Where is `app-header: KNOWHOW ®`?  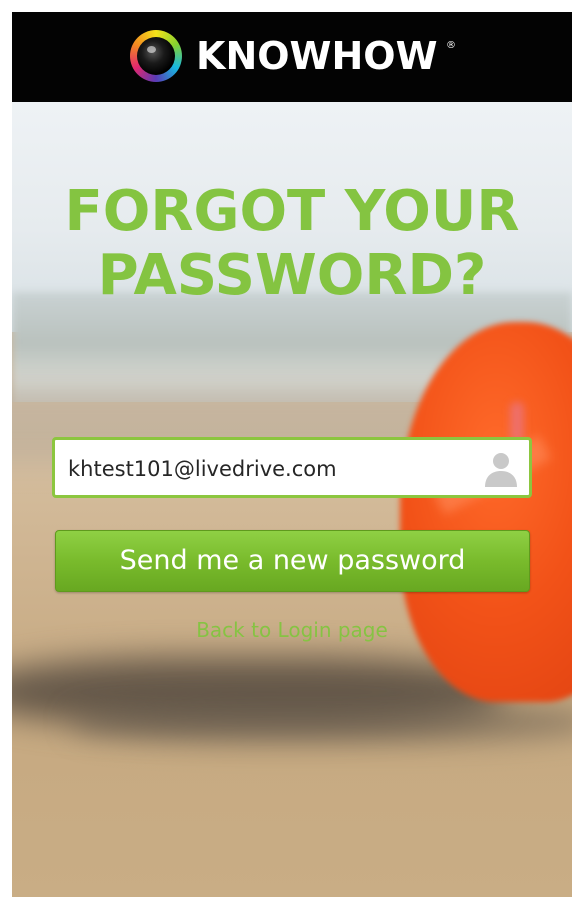 app-header: KNOWHOW ® is located at coordinates (292, 57).